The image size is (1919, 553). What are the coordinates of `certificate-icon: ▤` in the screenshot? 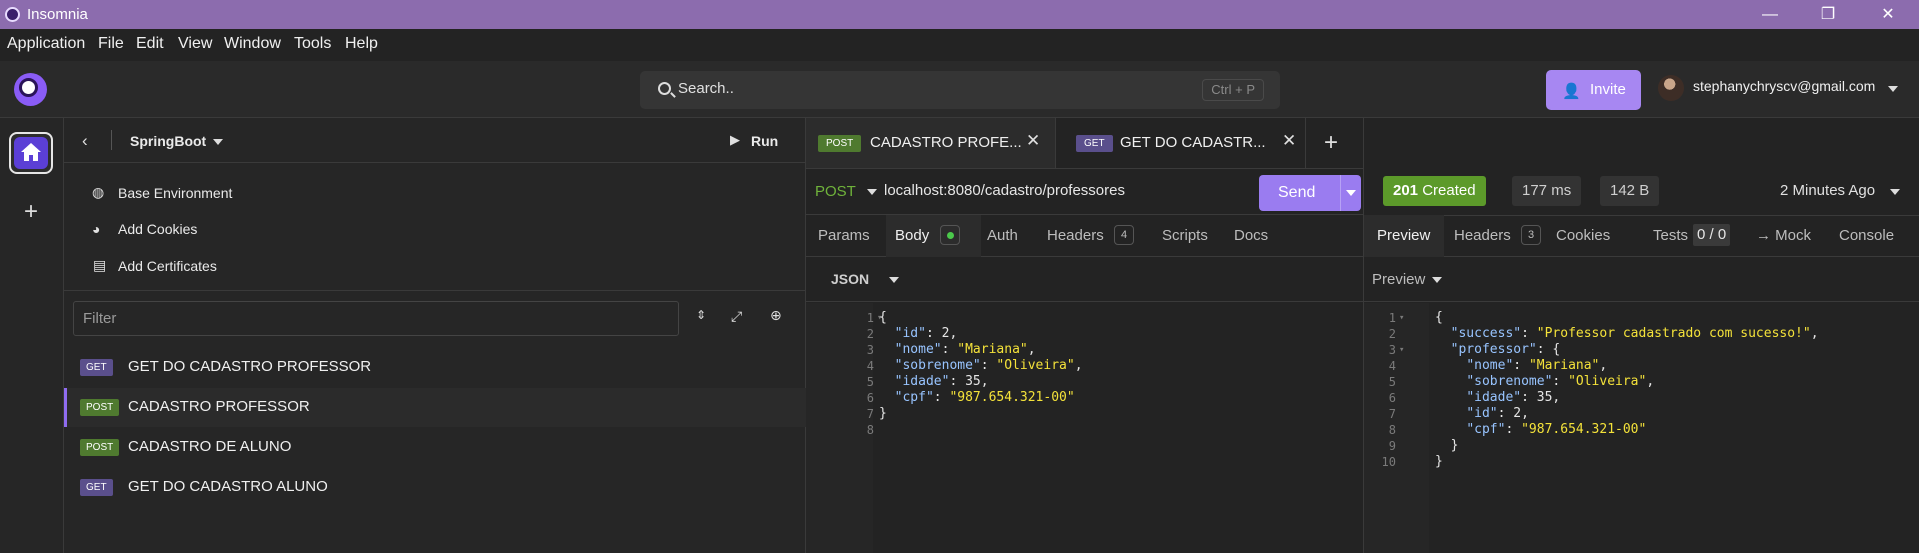 It's located at (100, 265).